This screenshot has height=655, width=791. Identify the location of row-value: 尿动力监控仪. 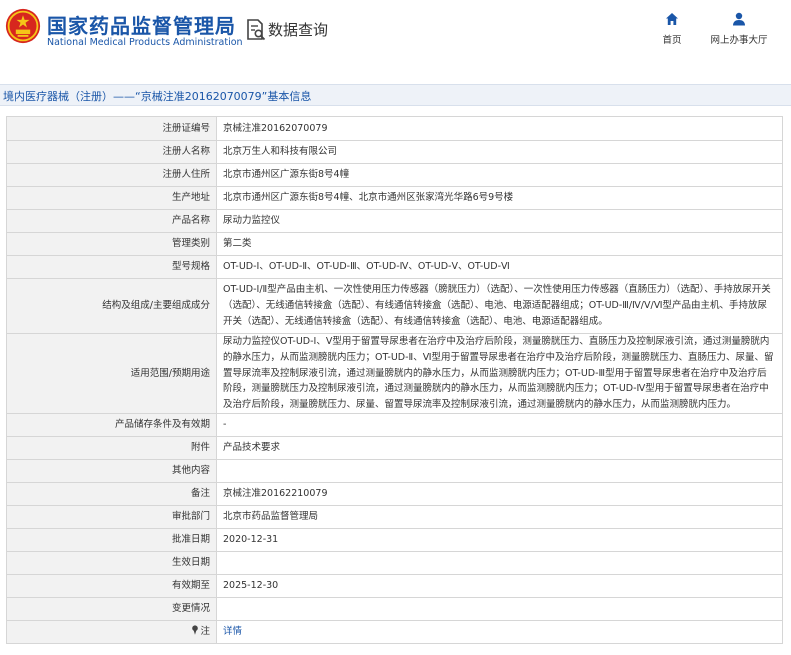
(499, 221).